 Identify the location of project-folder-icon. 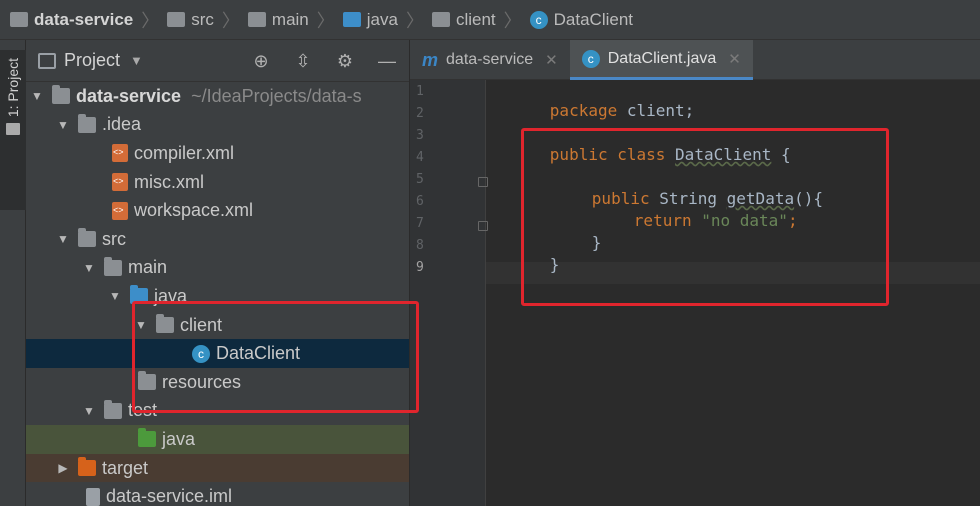
(19, 19).